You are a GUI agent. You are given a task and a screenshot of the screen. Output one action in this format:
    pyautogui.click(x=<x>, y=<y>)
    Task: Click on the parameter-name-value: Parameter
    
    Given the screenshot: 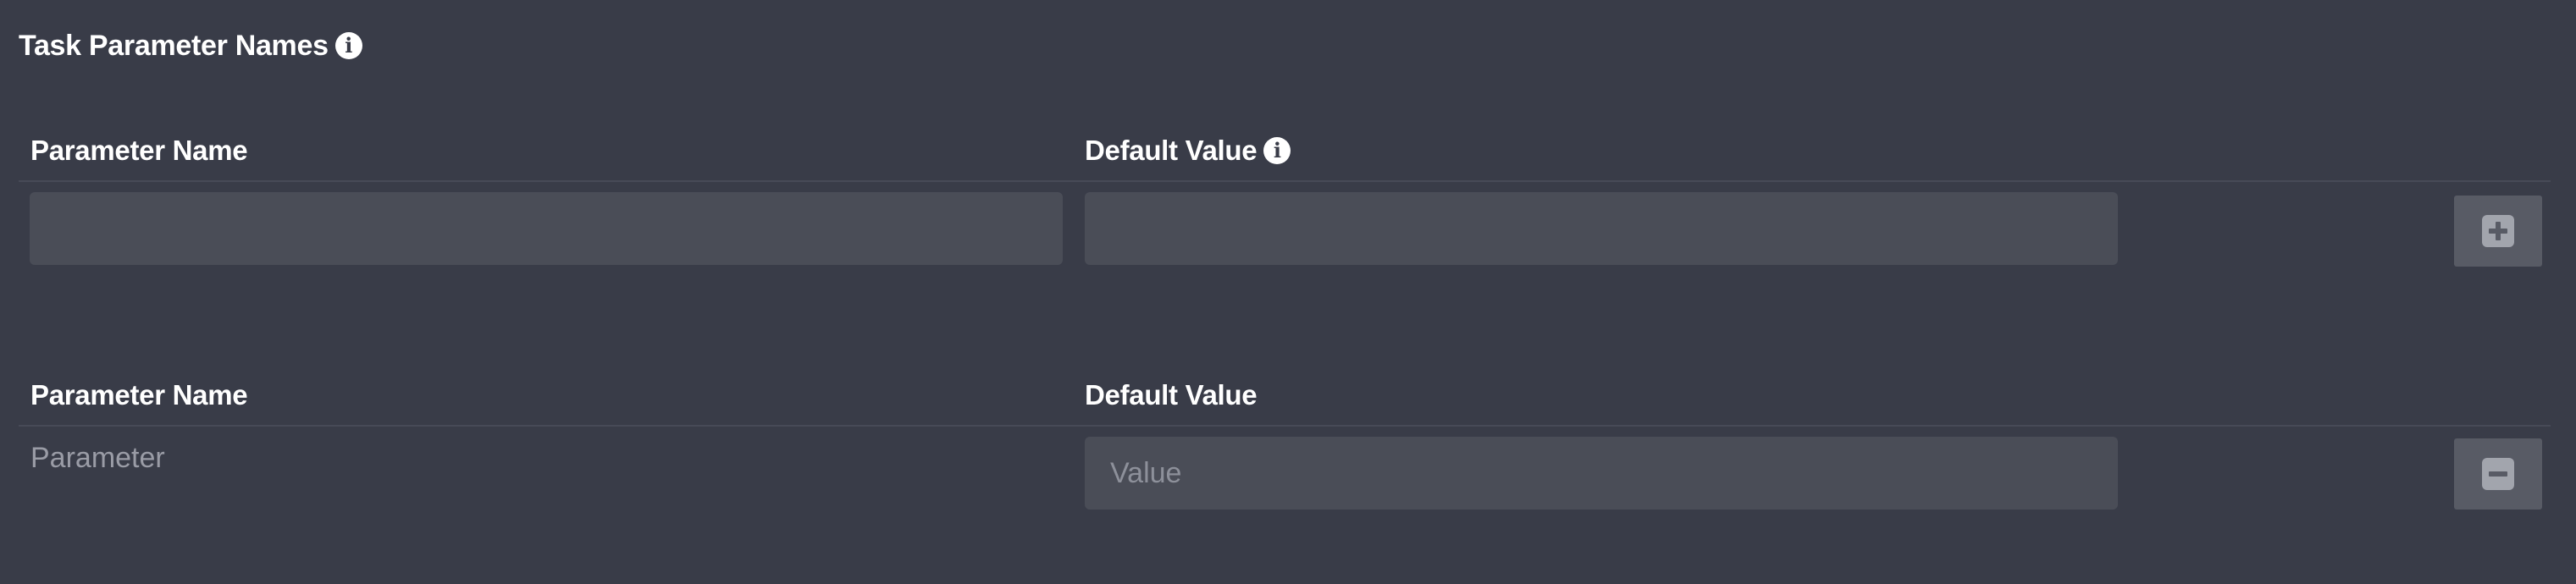 What is the action you would take?
    pyautogui.click(x=97, y=457)
    